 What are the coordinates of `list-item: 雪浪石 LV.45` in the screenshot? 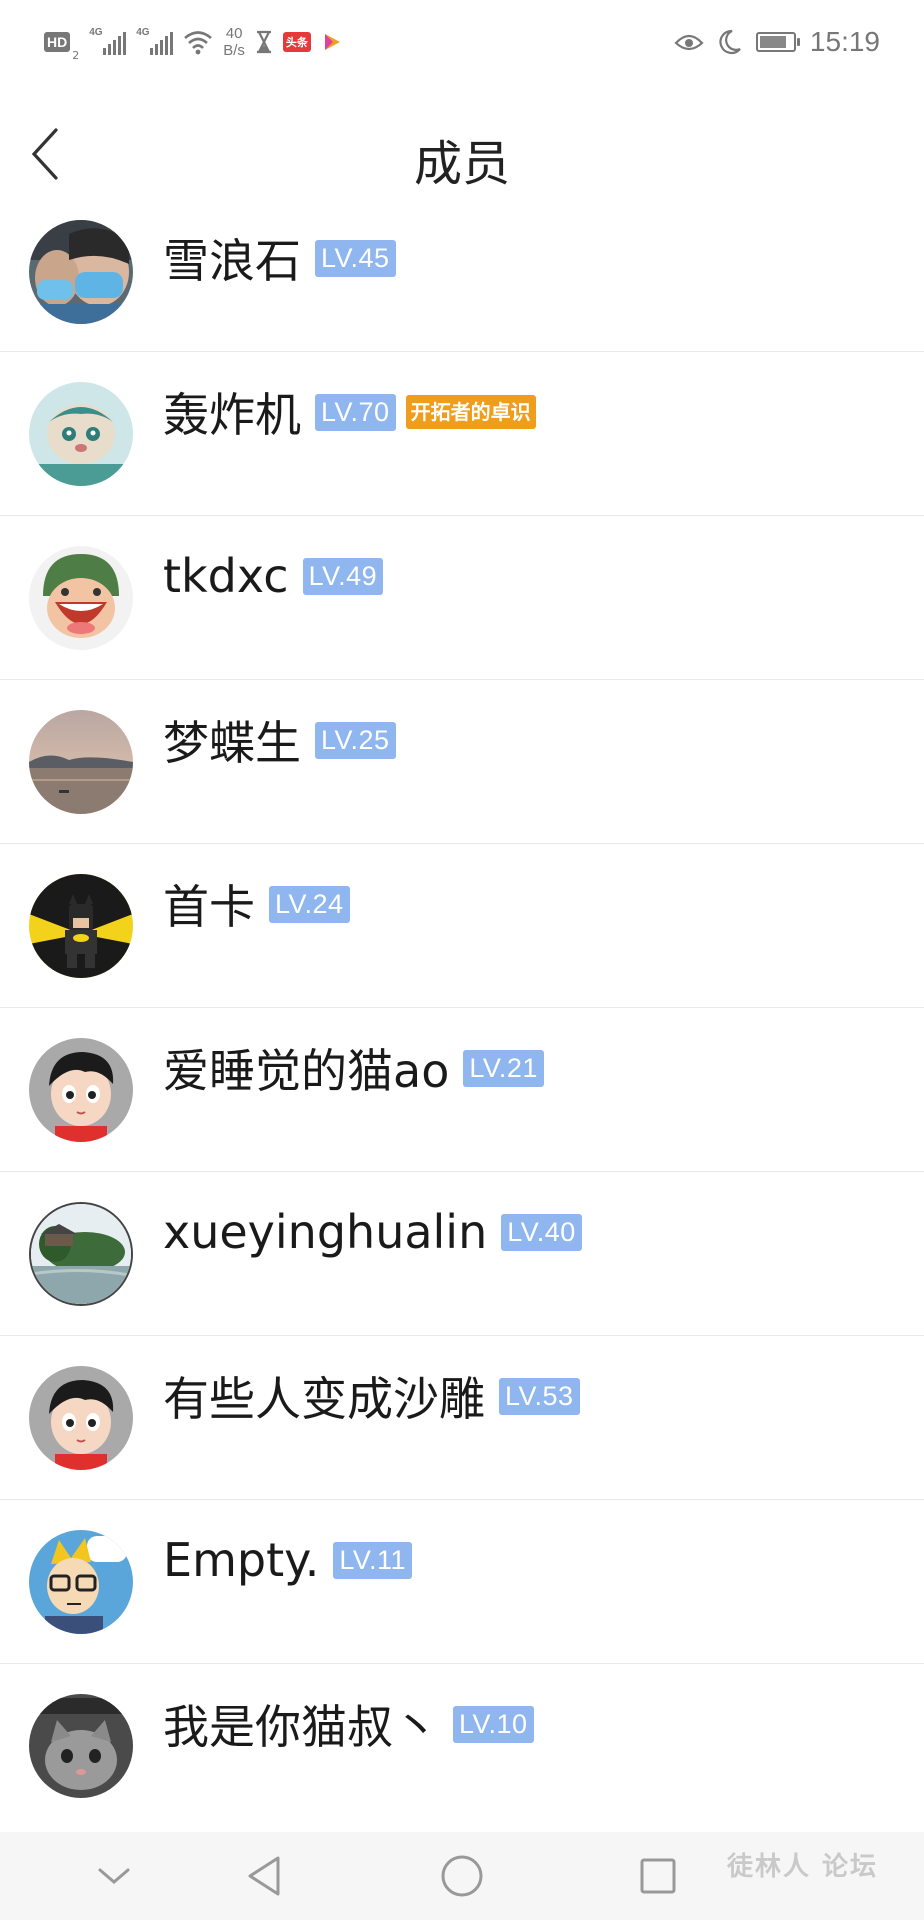 It's located at (462, 282).